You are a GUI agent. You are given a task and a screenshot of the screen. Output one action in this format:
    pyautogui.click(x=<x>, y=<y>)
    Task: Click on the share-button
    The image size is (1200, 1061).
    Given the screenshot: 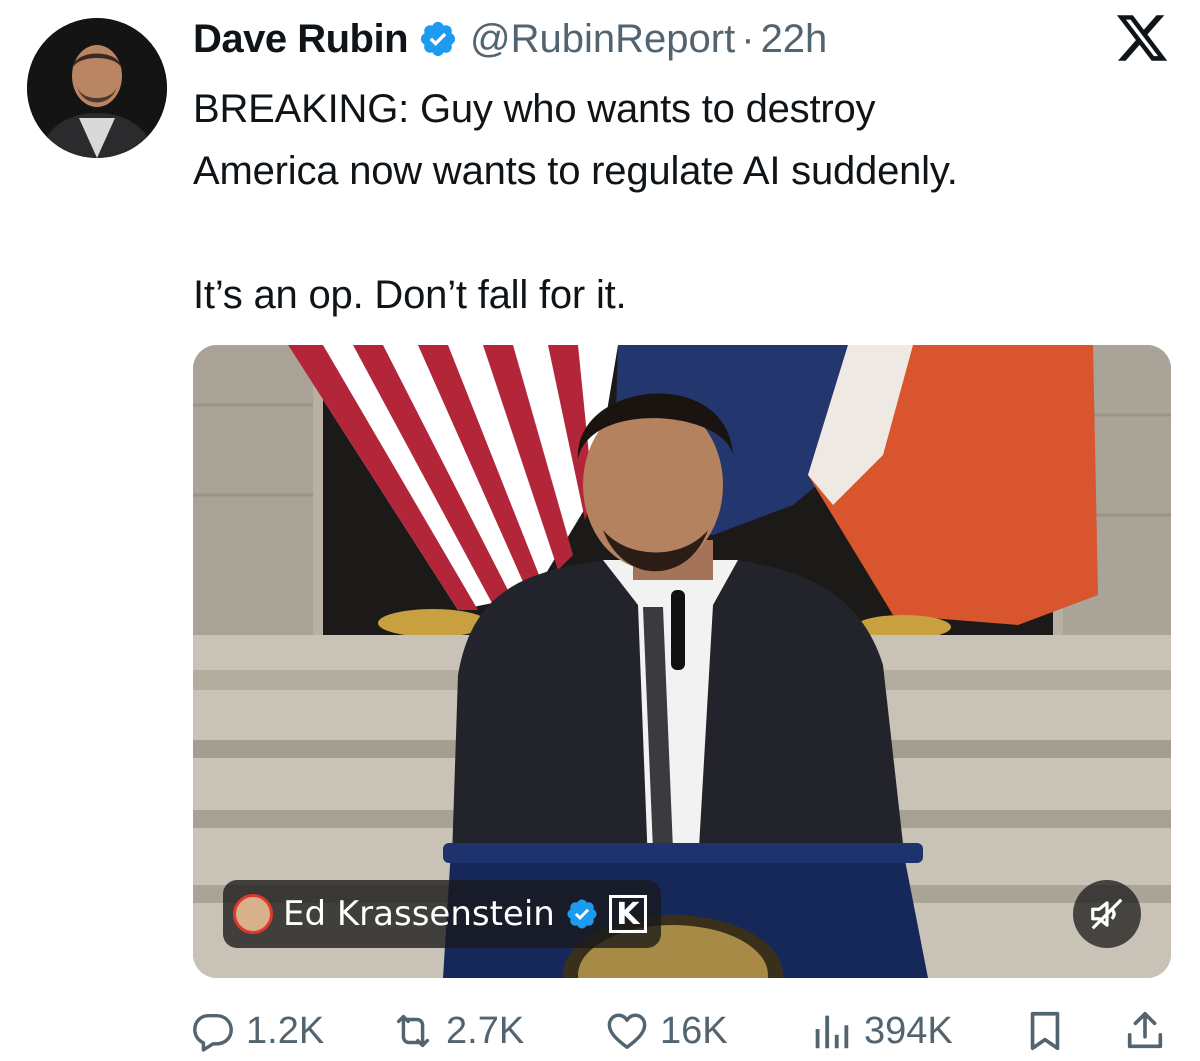 What is the action you would take?
    pyautogui.click(x=1145, y=1031)
    